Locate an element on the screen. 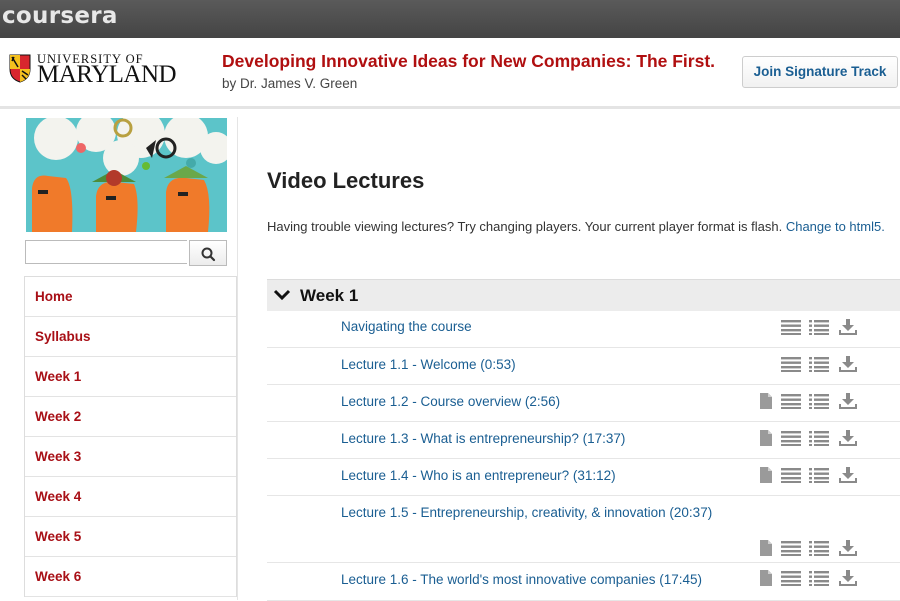 The height and width of the screenshot is (601, 900). nav-item-week-4: Week 4 is located at coordinates (130, 497).